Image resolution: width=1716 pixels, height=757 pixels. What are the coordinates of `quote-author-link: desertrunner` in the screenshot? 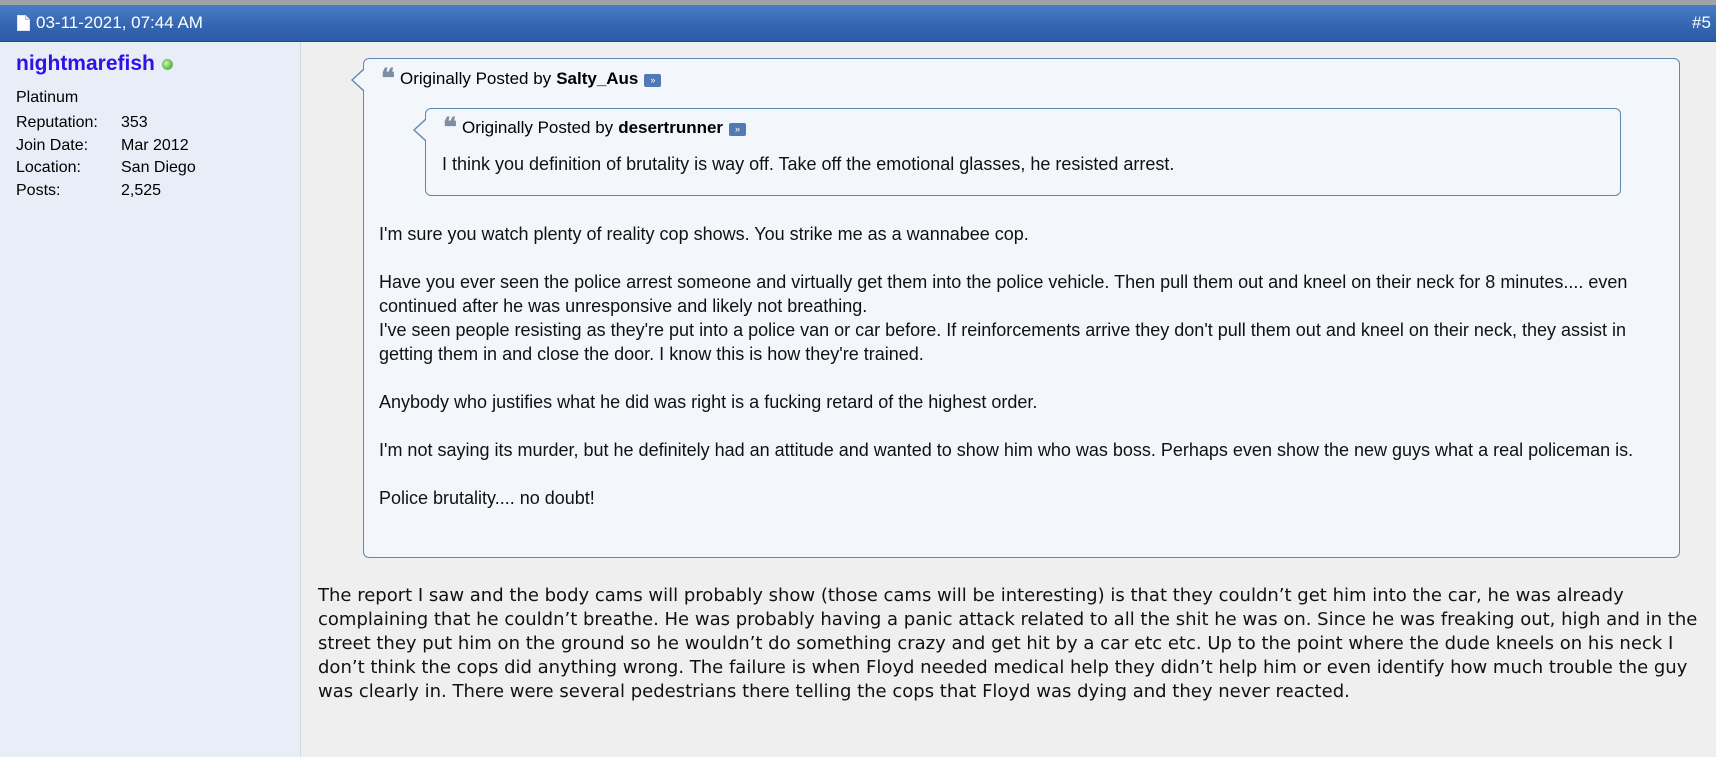 It's located at (670, 128).